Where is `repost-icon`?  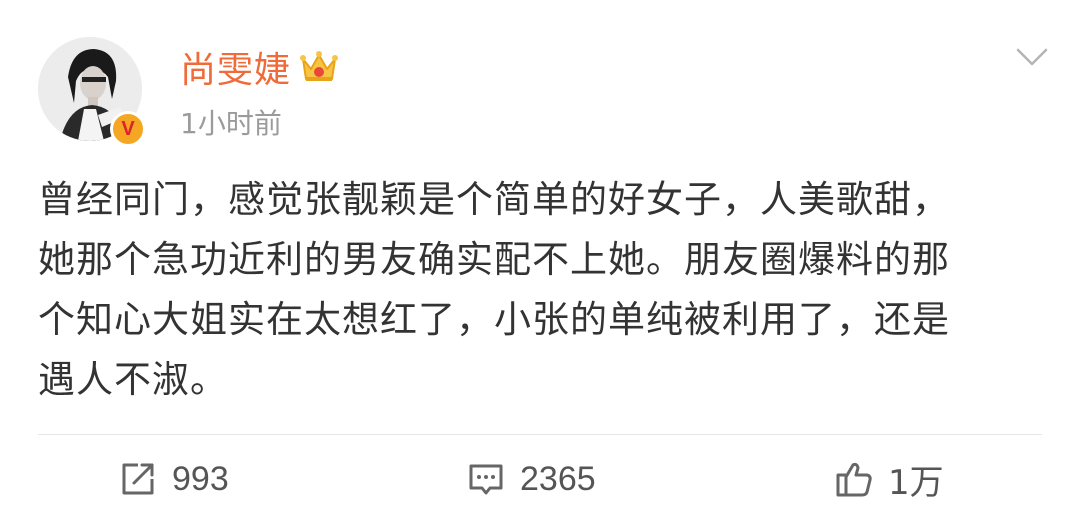 repost-icon is located at coordinates (138, 479).